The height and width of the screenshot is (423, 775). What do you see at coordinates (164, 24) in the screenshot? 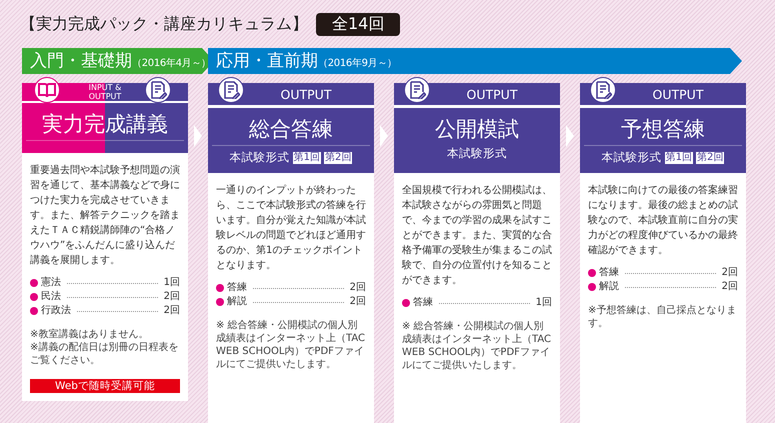
I see `page-title: 【実力完成パック・講座カリキュラム】` at bounding box center [164, 24].